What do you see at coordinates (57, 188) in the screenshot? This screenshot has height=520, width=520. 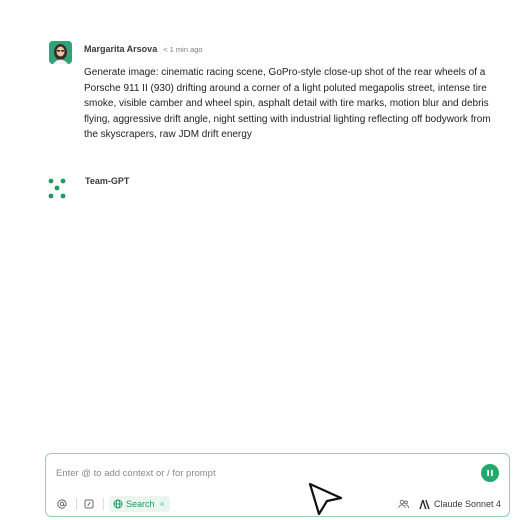 I see `team-gpt-loading-dots-icon` at bounding box center [57, 188].